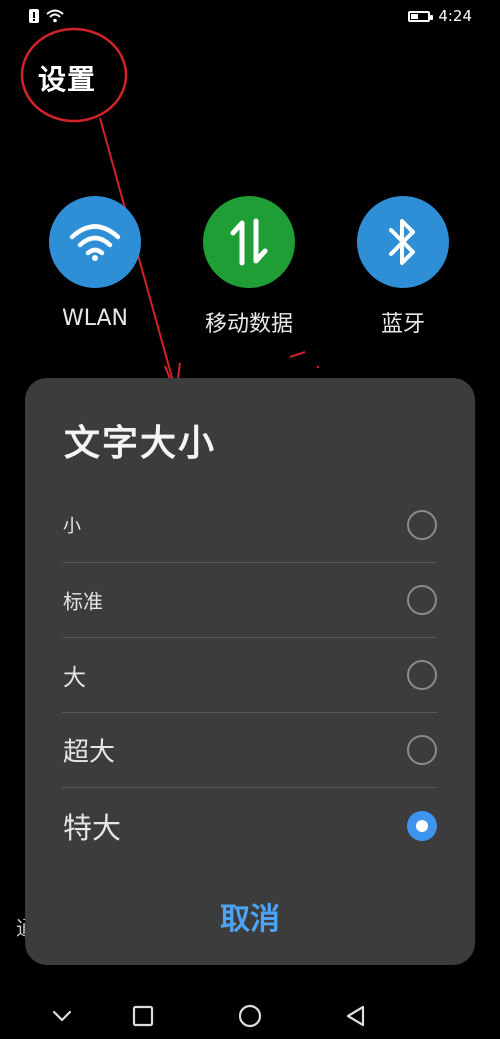 The image size is (500, 1039). What do you see at coordinates (83, 601) in the screenshot?
I see `option-label: 标准` at bounding box center [83, 601].